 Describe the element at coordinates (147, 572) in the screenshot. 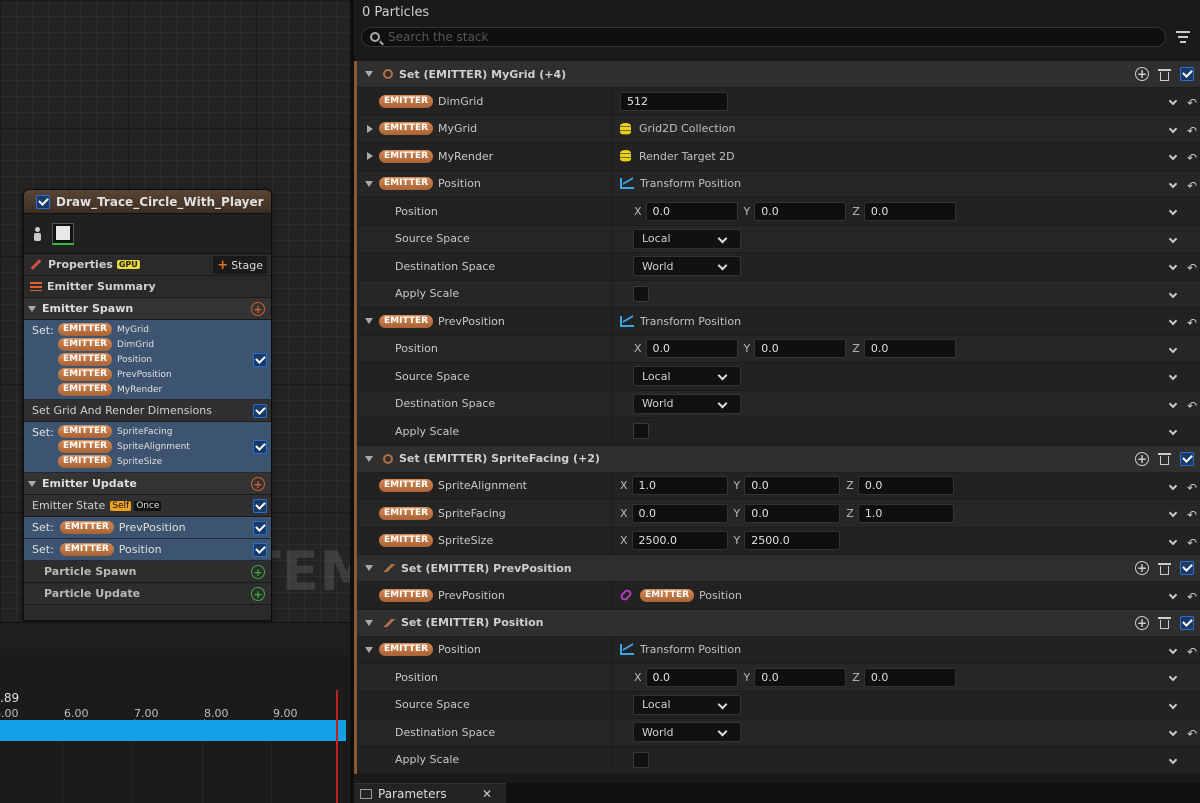

I see `particle-spawn-section: Particle Spawn +` at that location.